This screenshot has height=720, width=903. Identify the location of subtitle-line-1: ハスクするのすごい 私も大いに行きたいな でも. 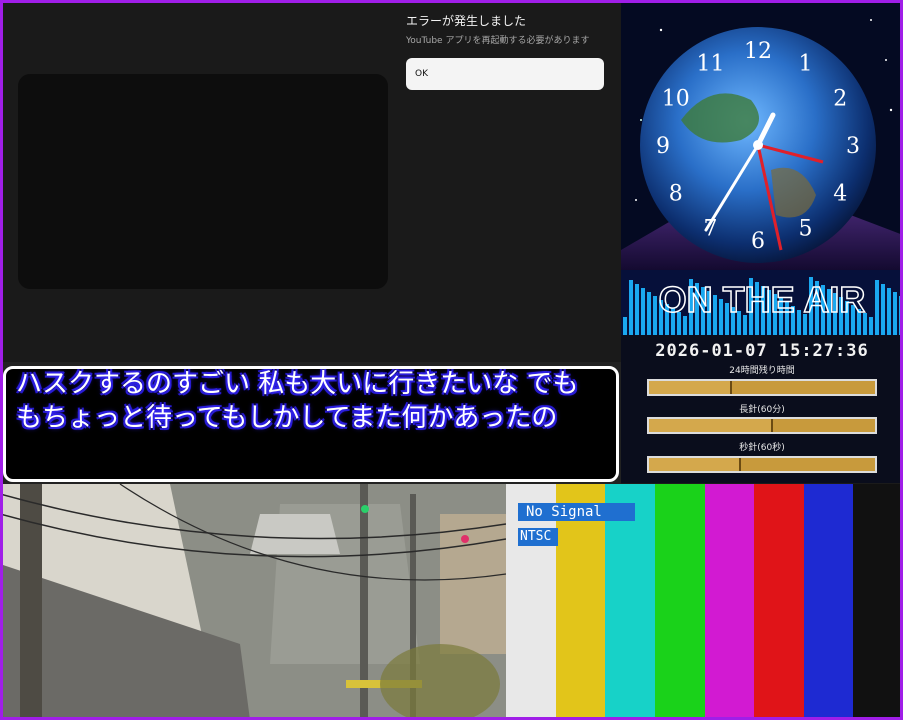
(297, 384).